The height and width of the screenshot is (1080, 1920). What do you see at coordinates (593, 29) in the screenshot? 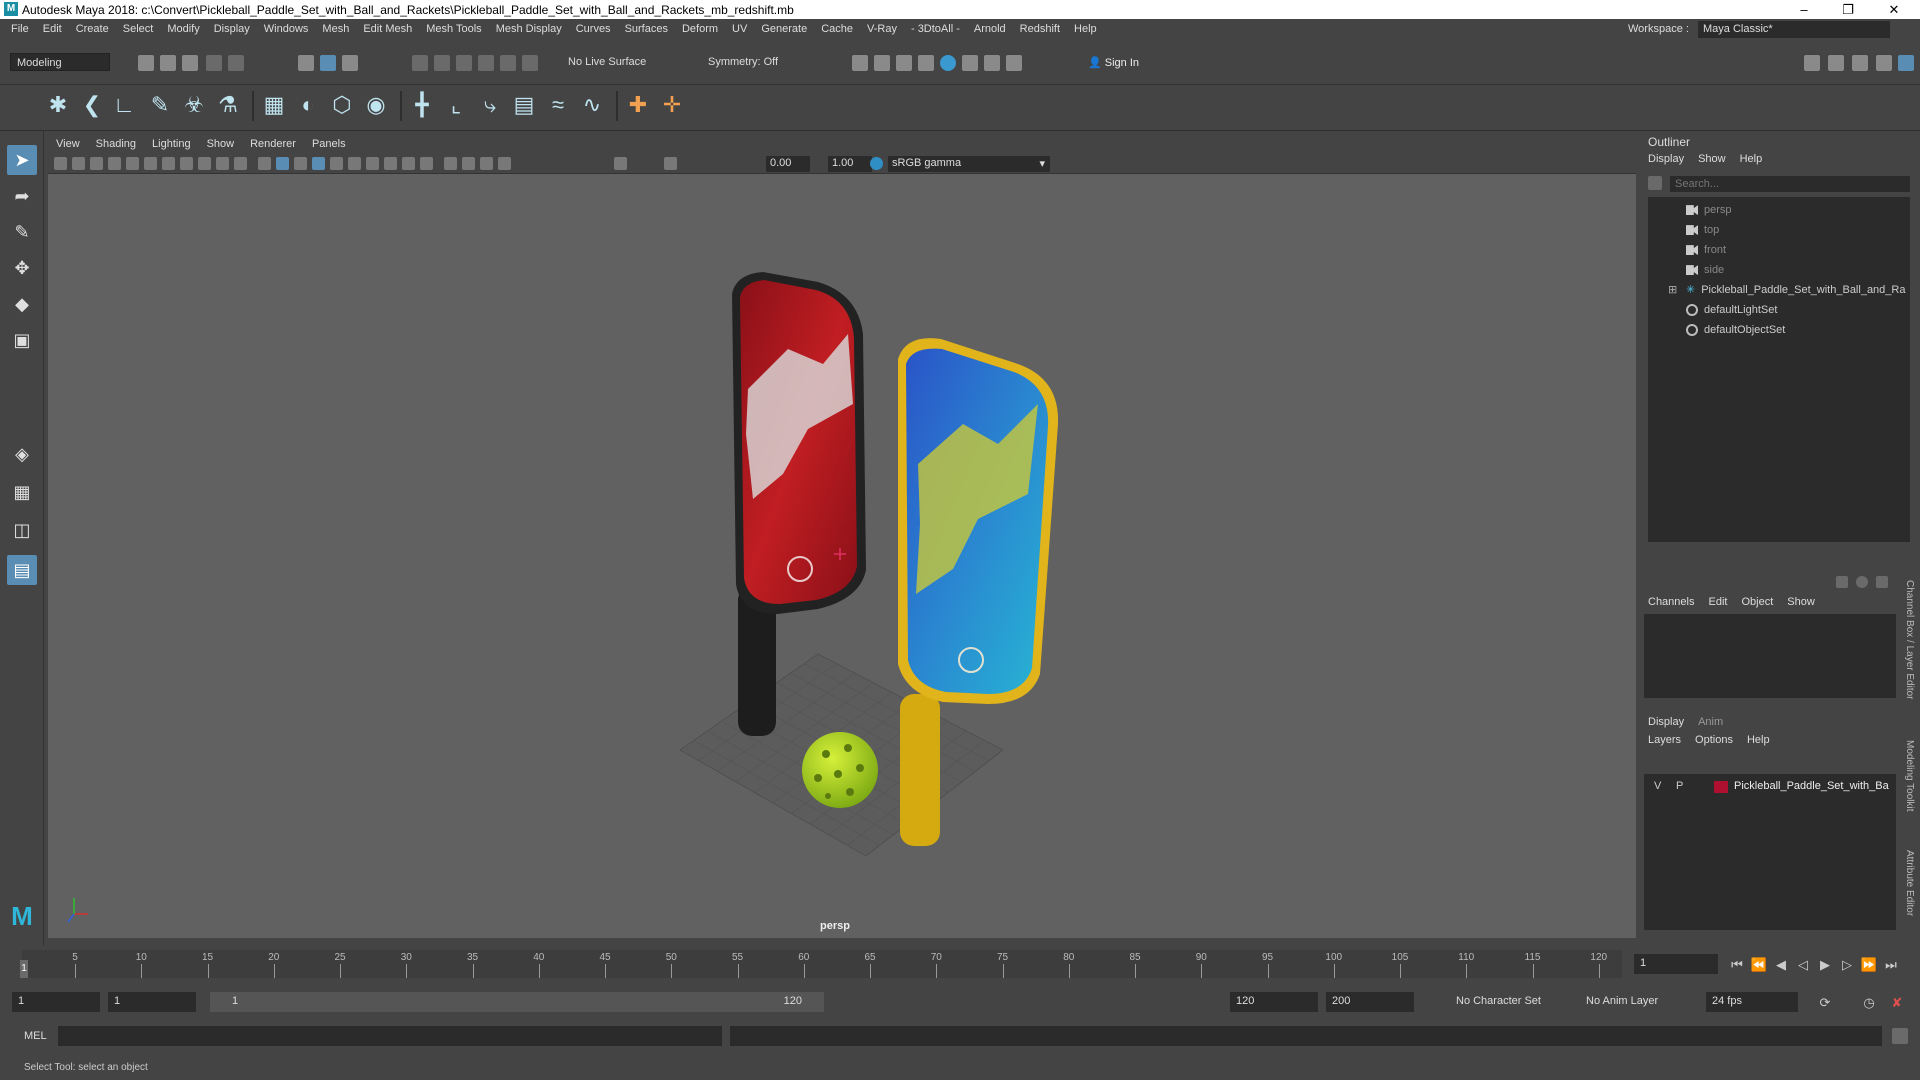
I see `menu-curves: Curves` at bounding box center [593, 29].